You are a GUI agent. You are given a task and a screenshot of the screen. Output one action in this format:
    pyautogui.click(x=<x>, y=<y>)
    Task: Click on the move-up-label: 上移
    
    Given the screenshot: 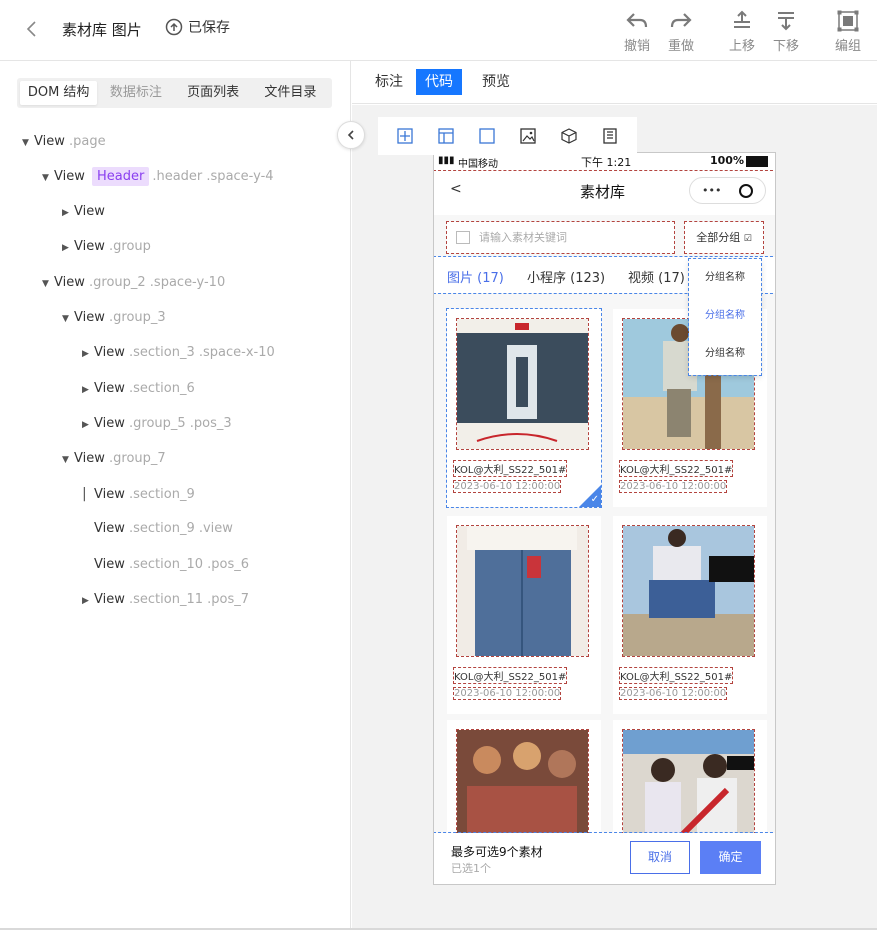 What is the action you would take?
    pyautogui.click(x=741, y=46)
    